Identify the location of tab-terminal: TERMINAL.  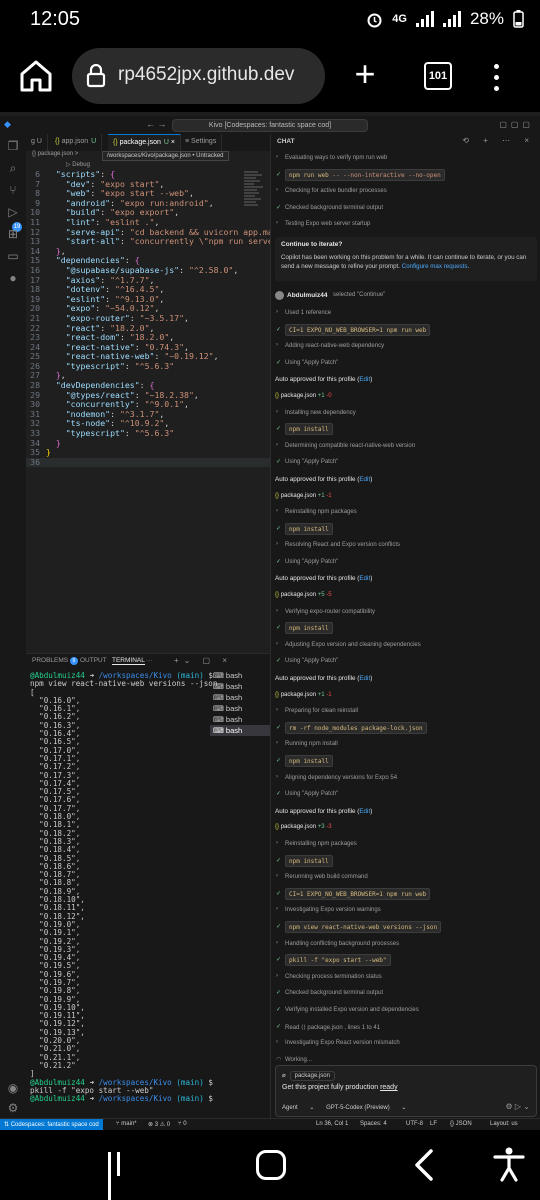
(128, 661).